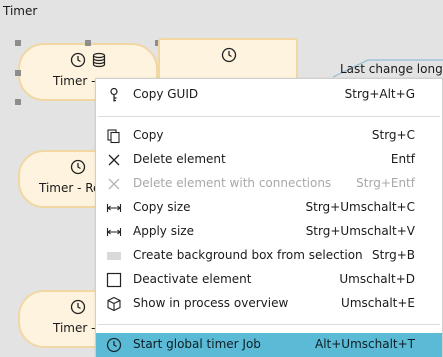 Image resolution: width=443 pixels, height=357 pixels. Describe the element at coordinates (20, 11) in the screenshot. I see `lane-title: Timer` at that location.